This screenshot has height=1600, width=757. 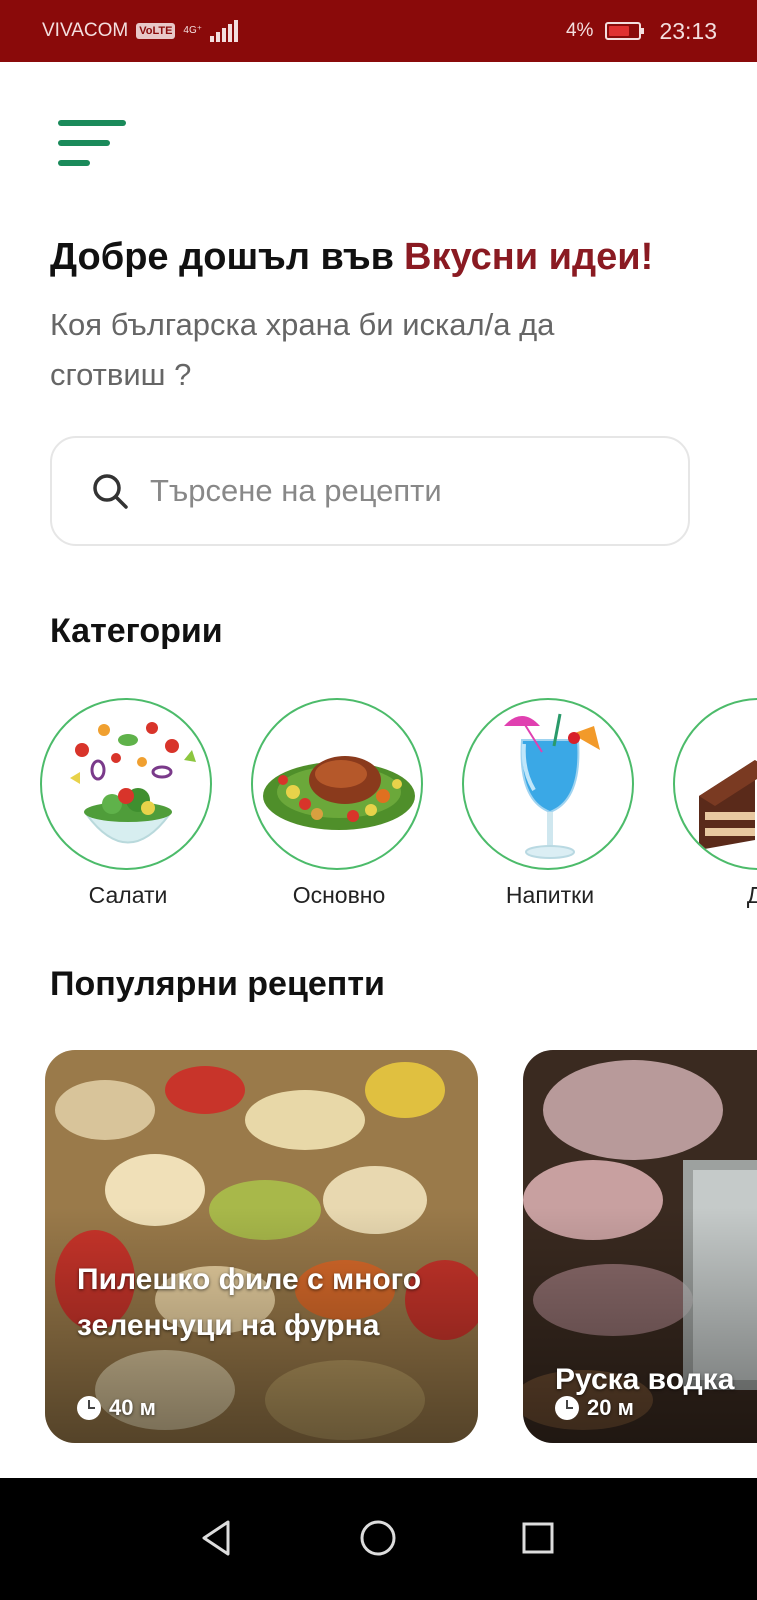 What do you see at coordinates (136, 631) in the screenshot?
I see `categories-title: Категории` at bounding box center [136, 631].